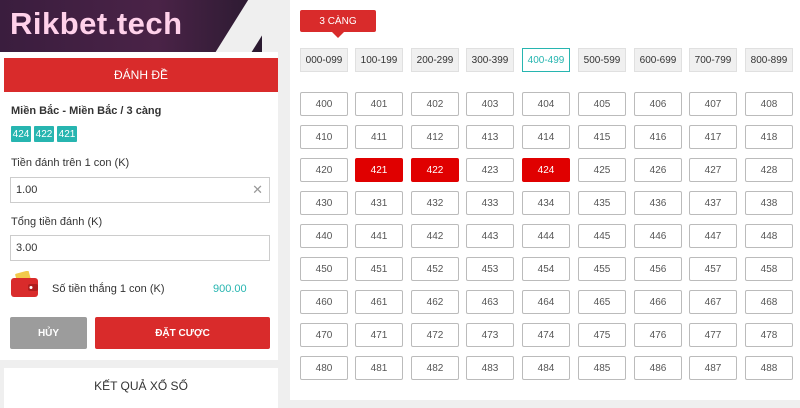 This screenshot has height=408, width=800. What do you see at coordinates (324, 368) in the screenshot?
I see `number-cell-480: 480` at bounding box center [324, 368].